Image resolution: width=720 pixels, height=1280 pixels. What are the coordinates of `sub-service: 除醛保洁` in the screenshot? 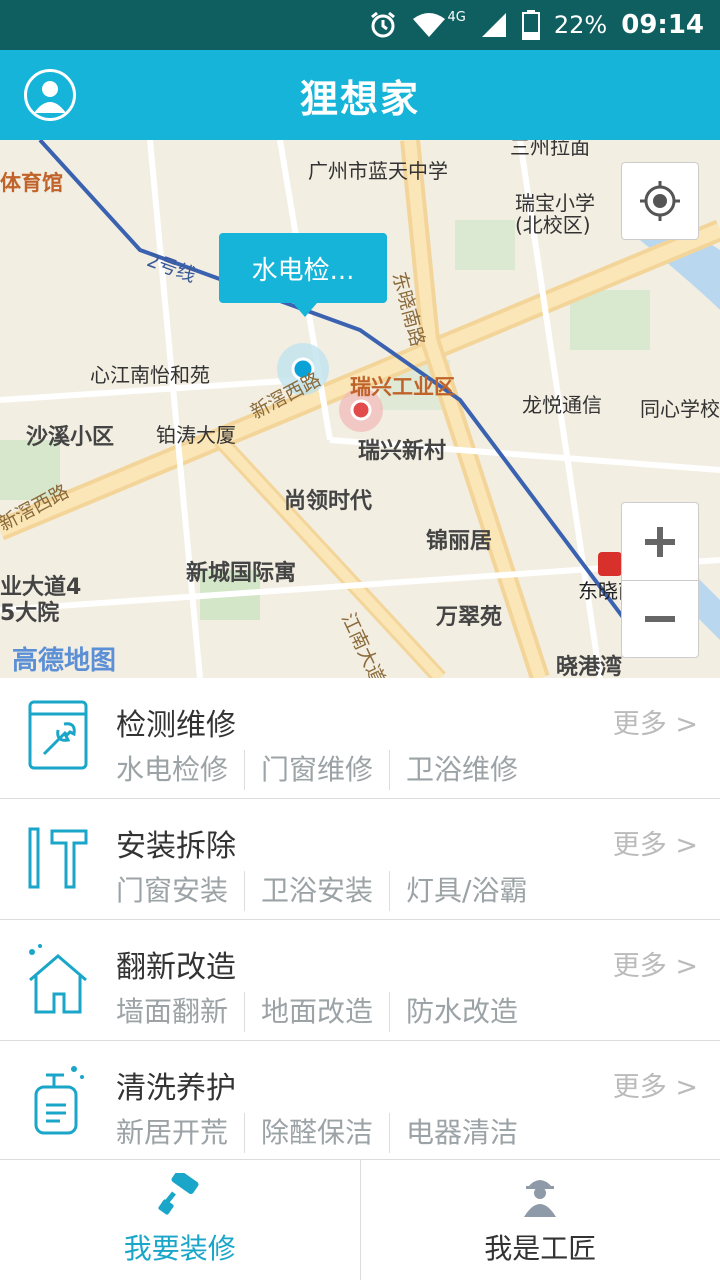 It's located at (326, 1133).